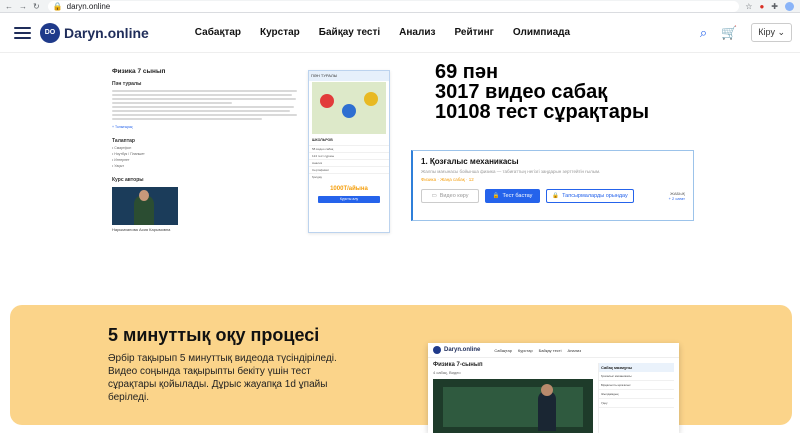  What do you see at coordinates (521, 92) in the screenshot?
I see `stat-videos: 3017 видео сабақ` at bounding box center [521, 92].